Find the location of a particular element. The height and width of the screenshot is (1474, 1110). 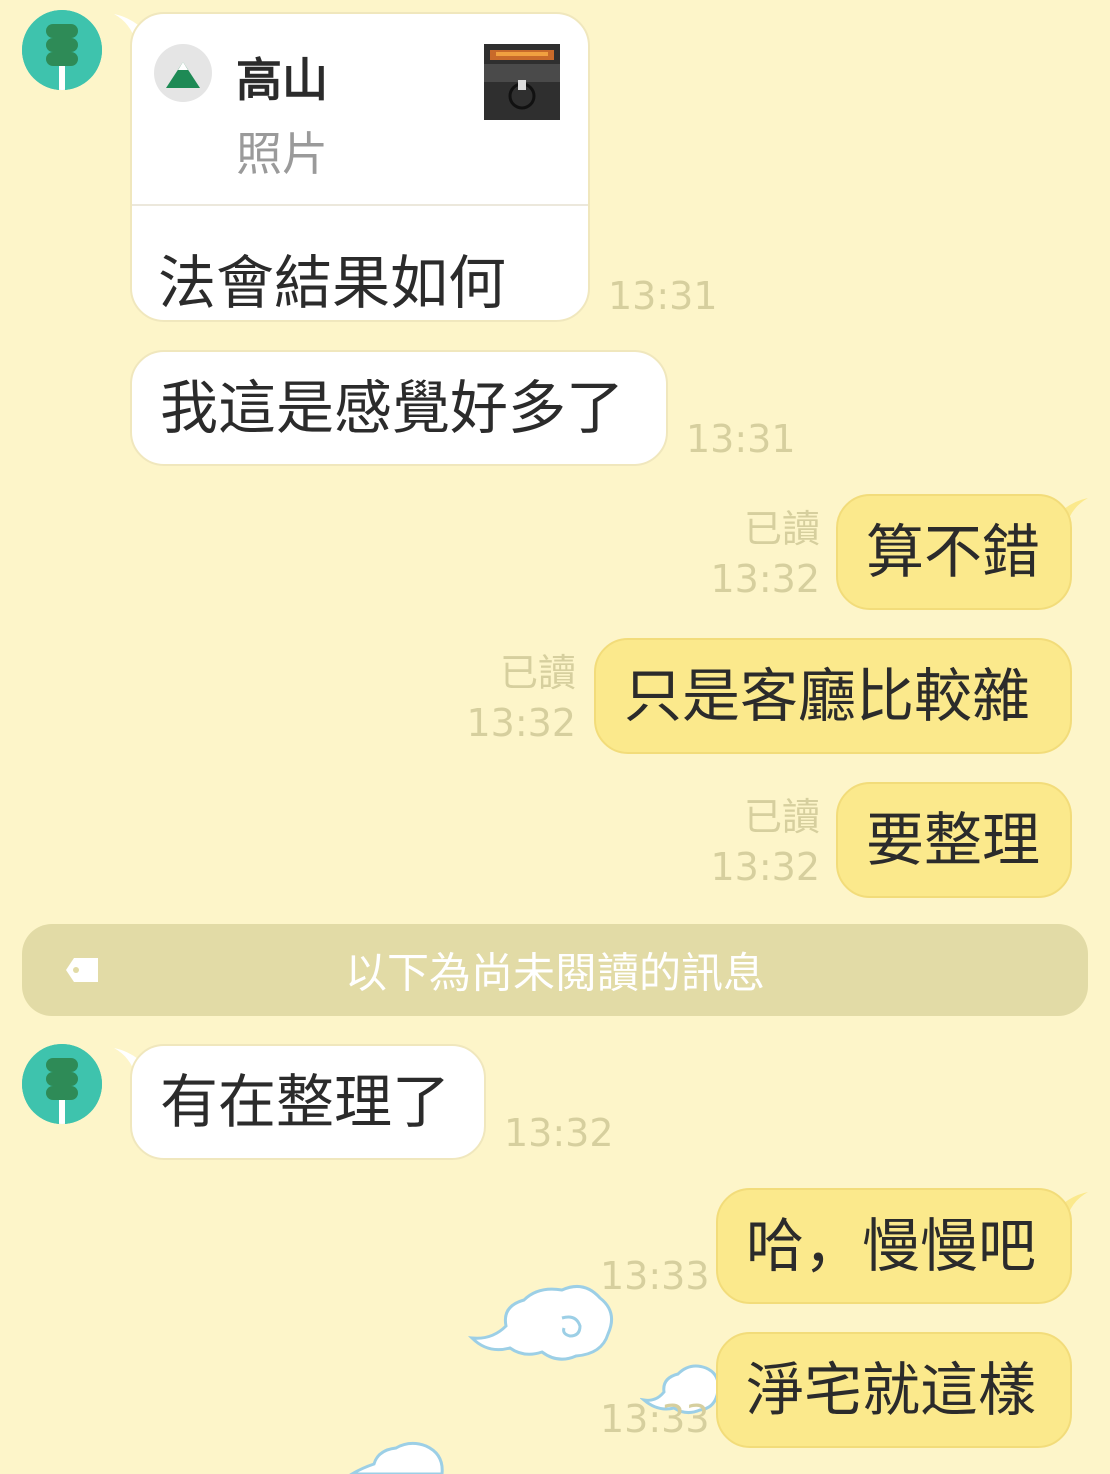

reply-photo-thumbnail is located at coordinates (522, 82).